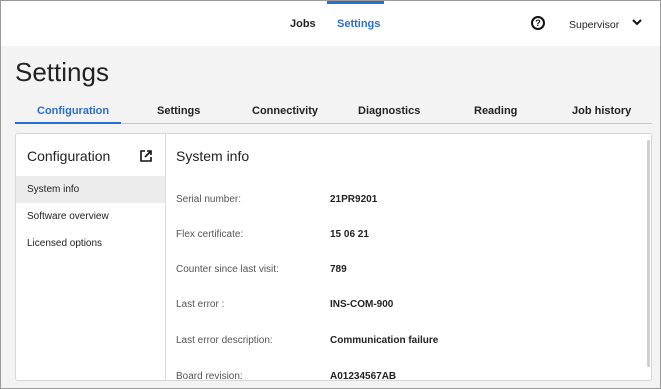  I want to click on tab-job-history: Job history, so click(601, 111).